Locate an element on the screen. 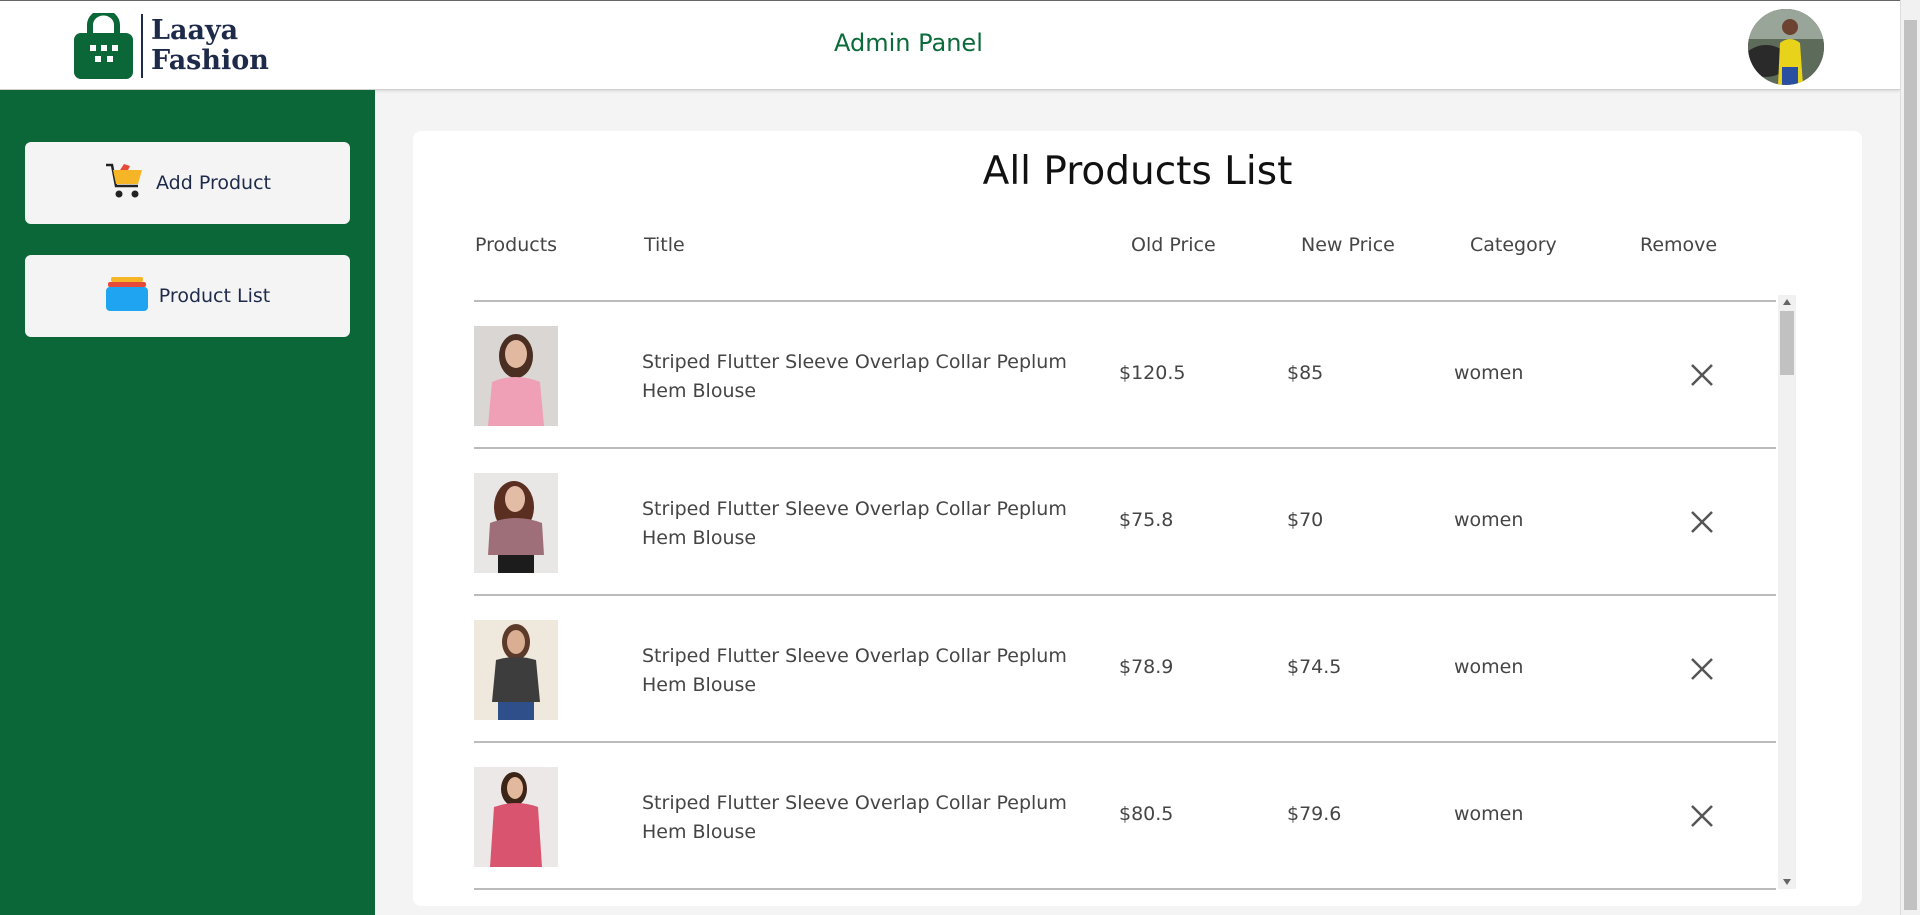 The height and width of the screenshot is (915, 1920). new-price: $79.6 is located at coordinates (1314, 814).